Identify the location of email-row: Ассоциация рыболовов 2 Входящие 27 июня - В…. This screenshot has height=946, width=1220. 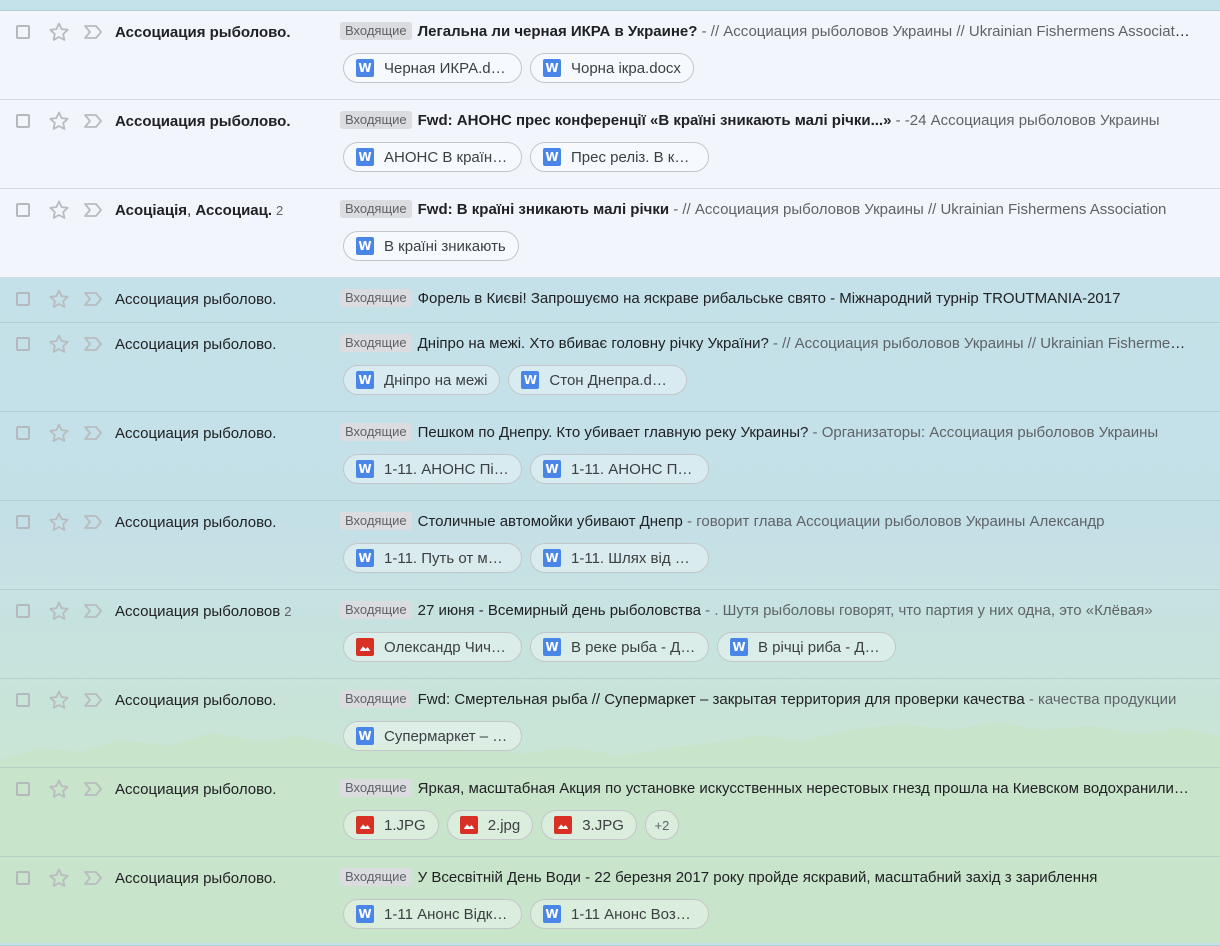
(610, 634).